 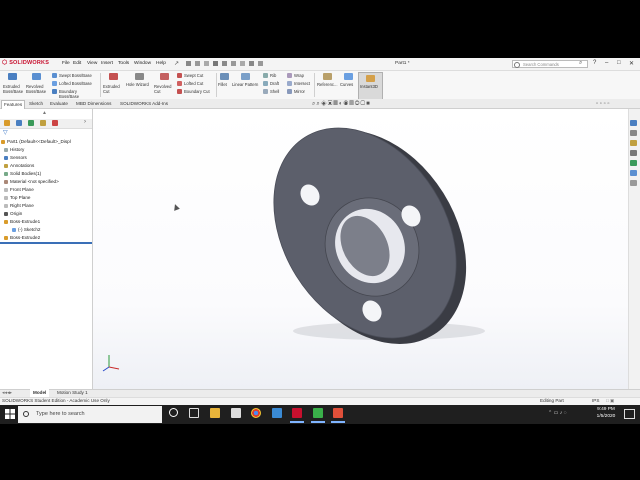 What do you see at coordinates (44, 113) in the screenshot?
I see `panel-expand-icon: ▲` at bounding box center [44, 113].